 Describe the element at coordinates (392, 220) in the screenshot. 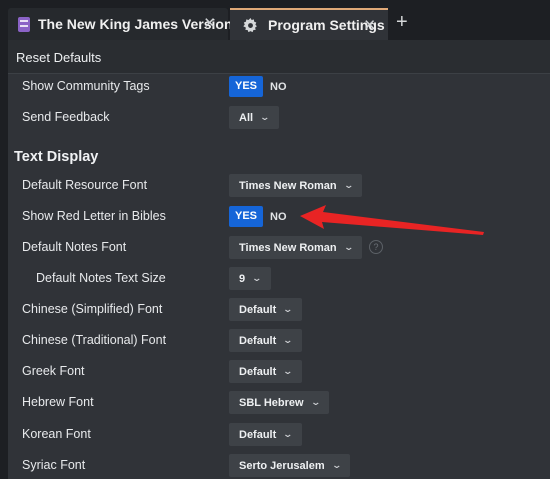

I see `annotation-arrow` at that location.